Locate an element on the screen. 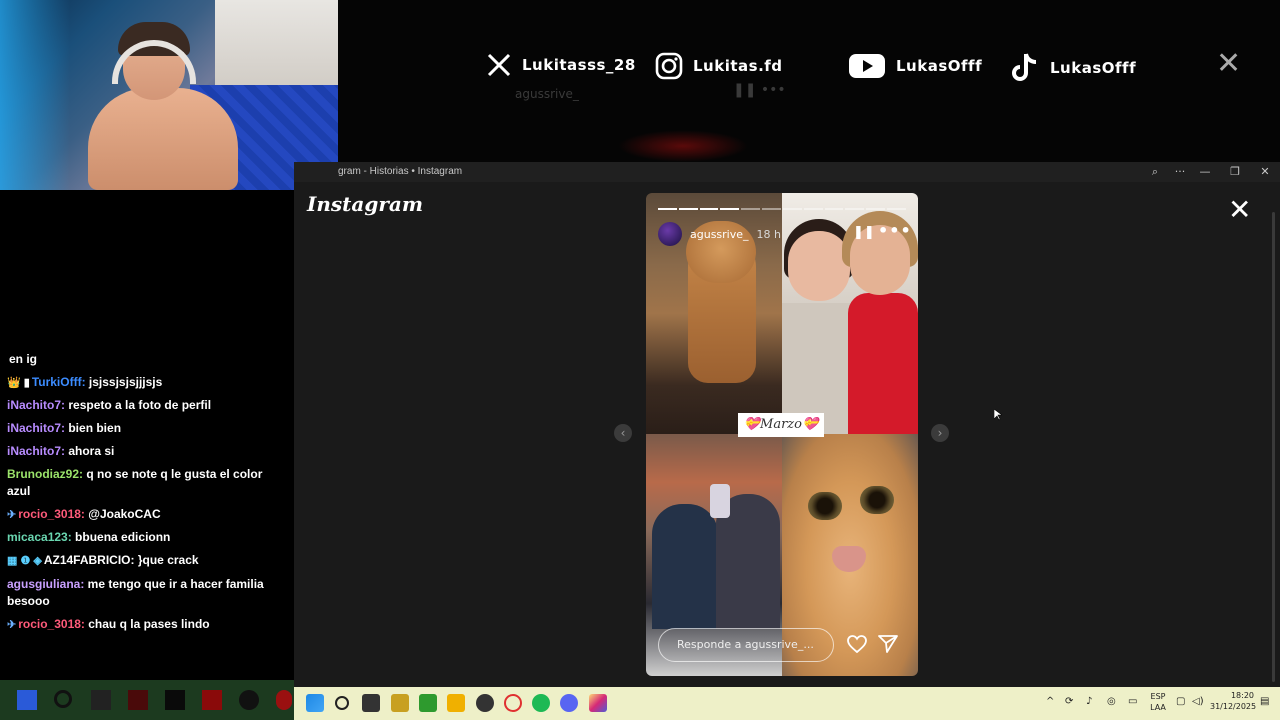 The width and height of the screenshot is (1280, 720). file-explorer-icon is located at coordinates (456, 703).